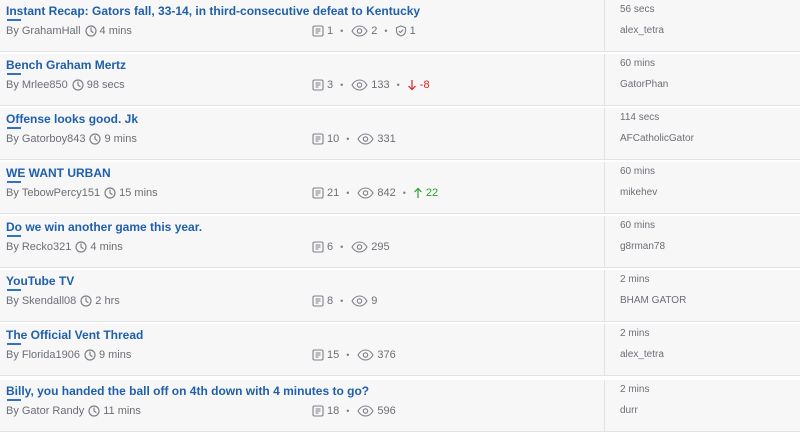  I want to click on arrow-up-icon, so click(417, 192).